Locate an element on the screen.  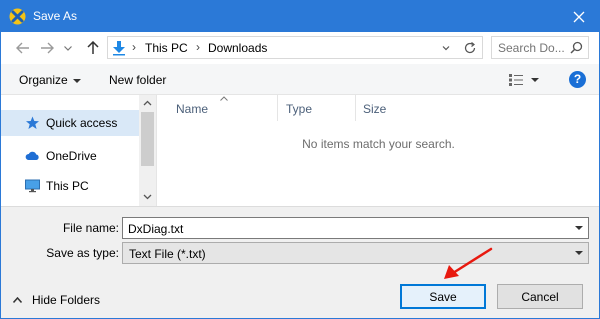
help-button: ? is located at coordinates (577, 79).